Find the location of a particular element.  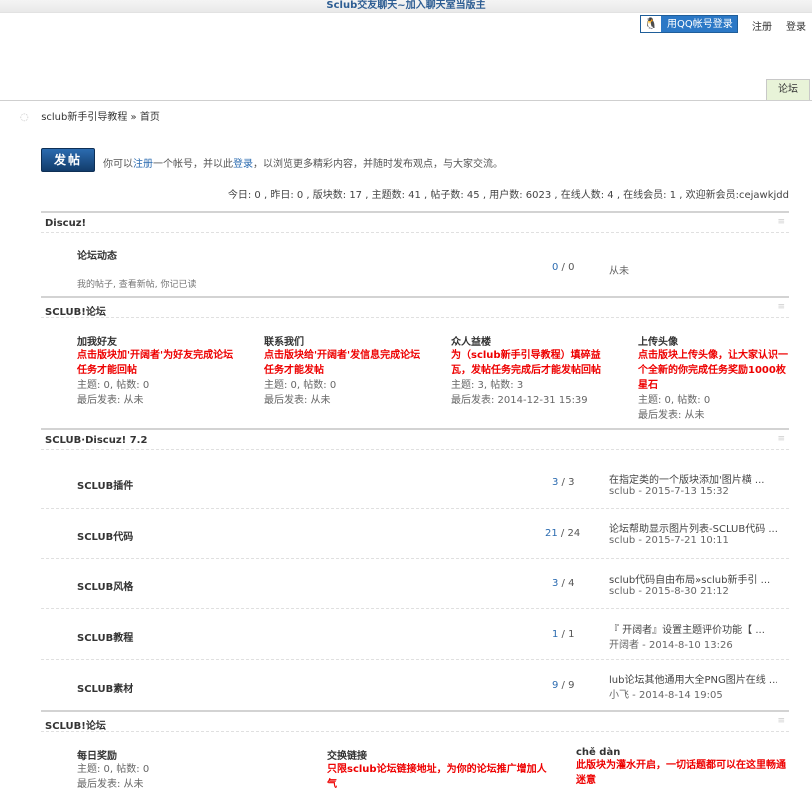

forum-desc: 点击版块加'开阔者'为好友完成论坛任务才能回帖 is located at coordinates (155, 363).